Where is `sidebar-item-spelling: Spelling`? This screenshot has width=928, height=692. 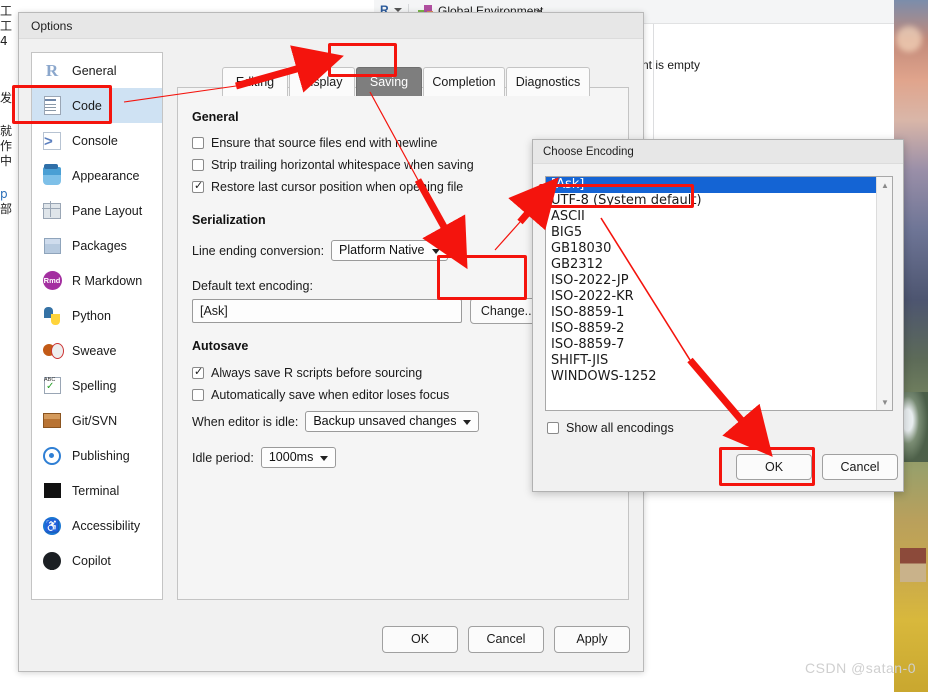
sidebar-item-spelling: Spelling is located at coordinates (97, 385).